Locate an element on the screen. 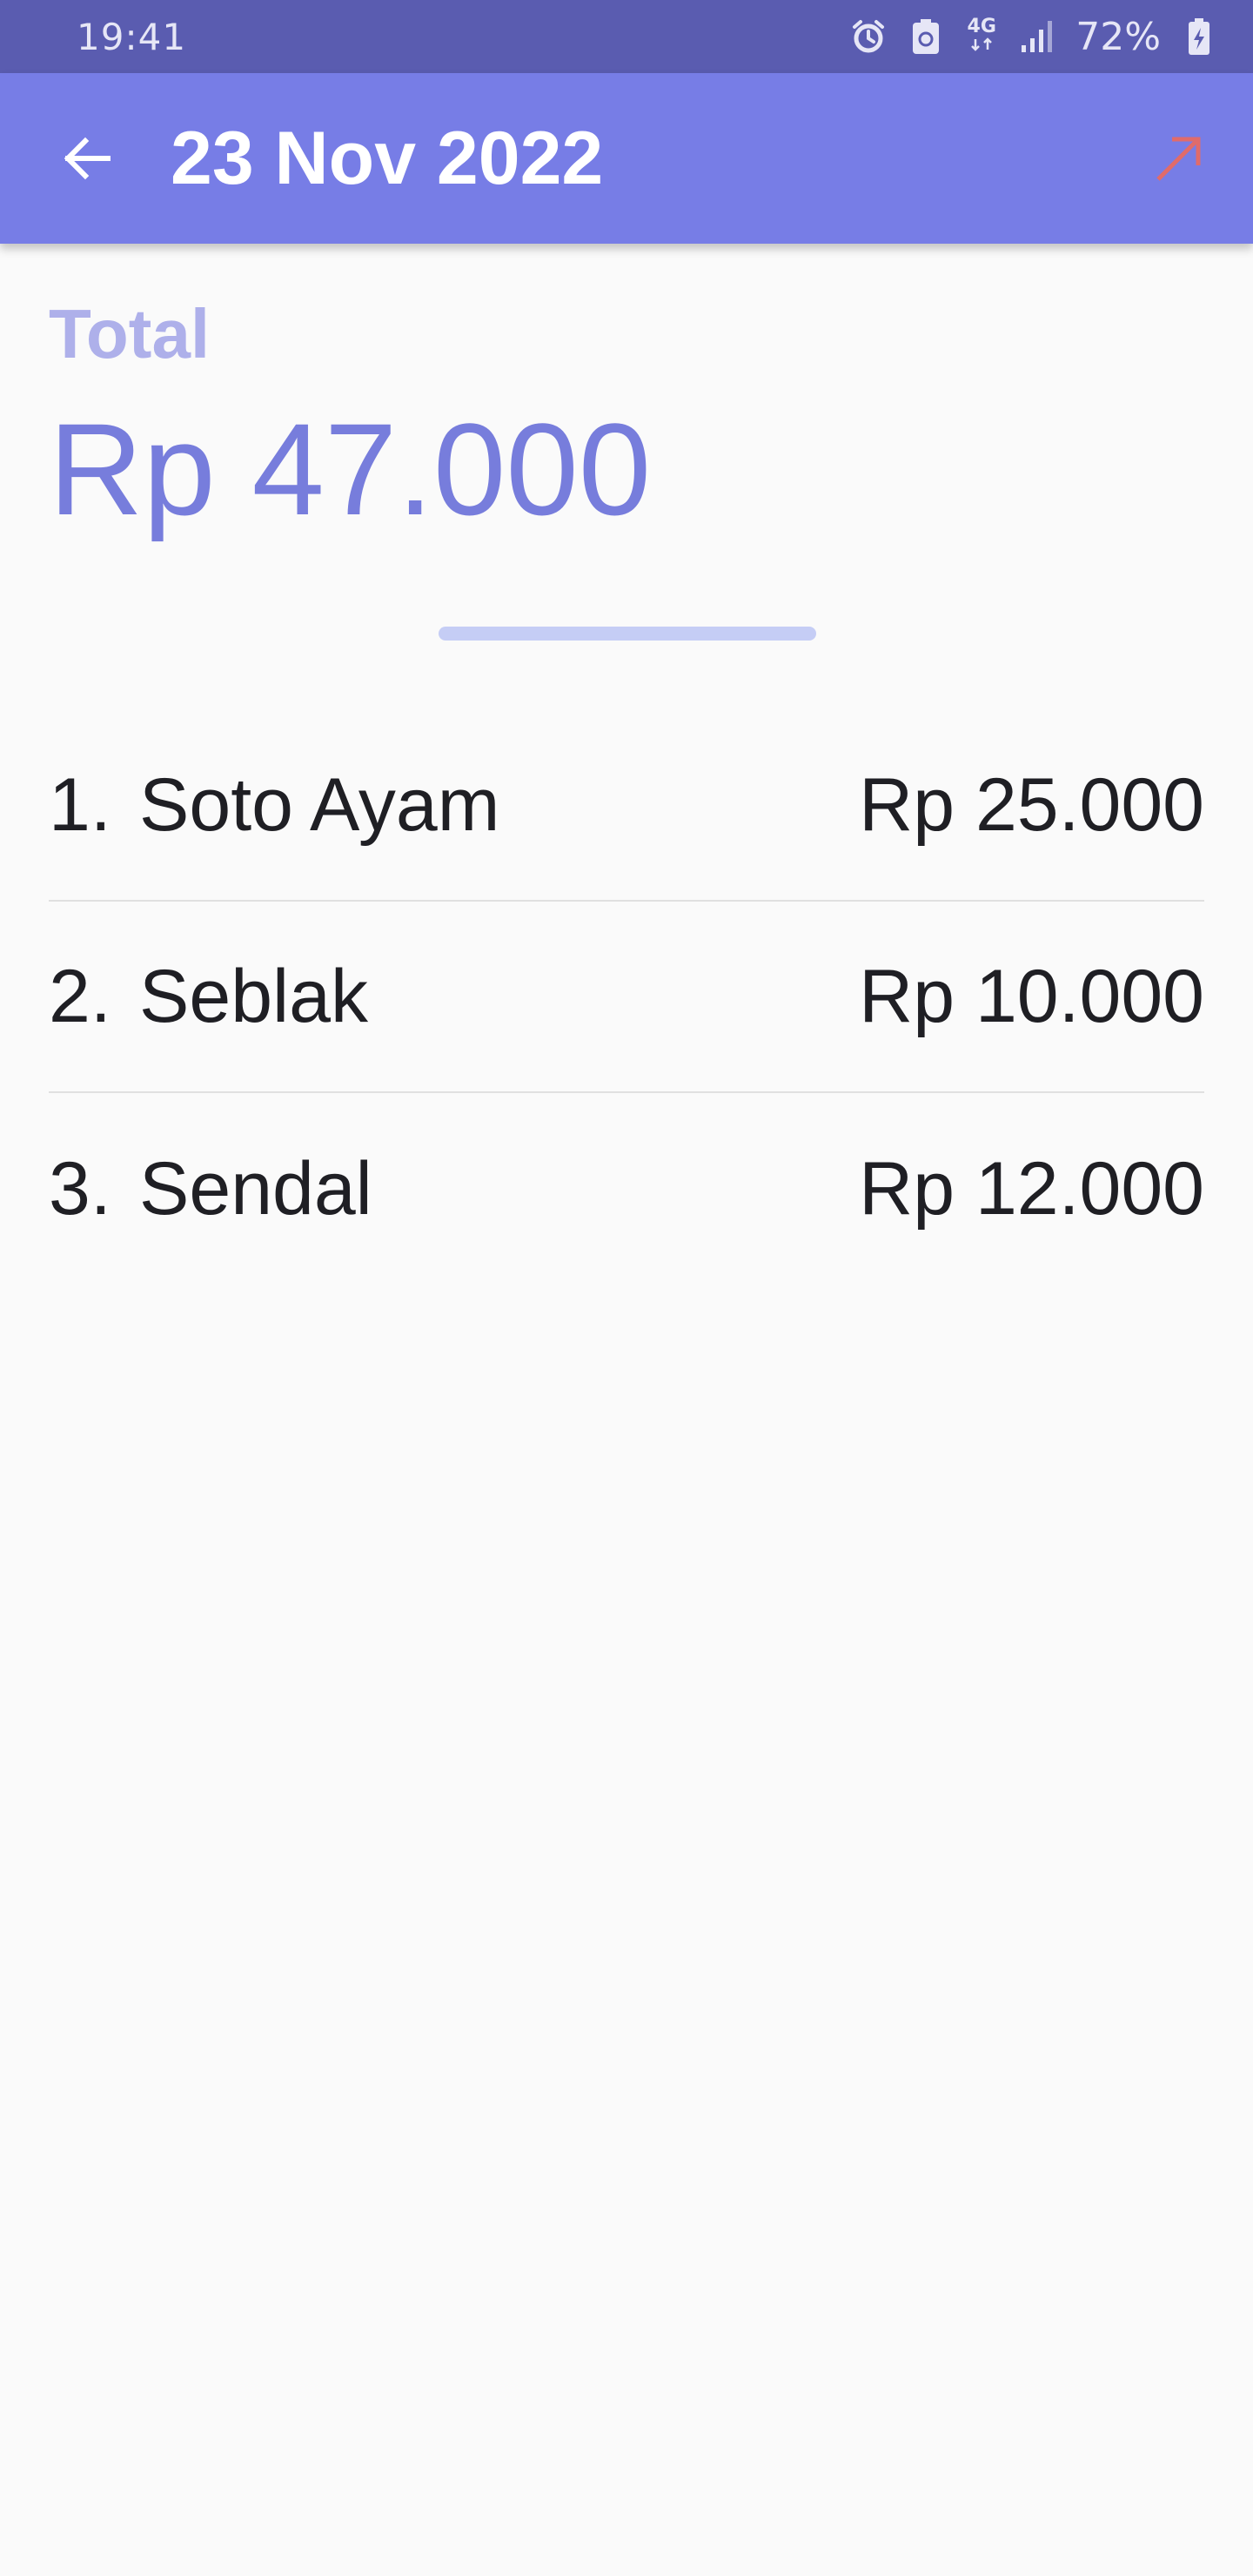 The height and width of the screenshot is (2576, 1253). network-4g-icon: 4G is located at coordinates (981, 37).